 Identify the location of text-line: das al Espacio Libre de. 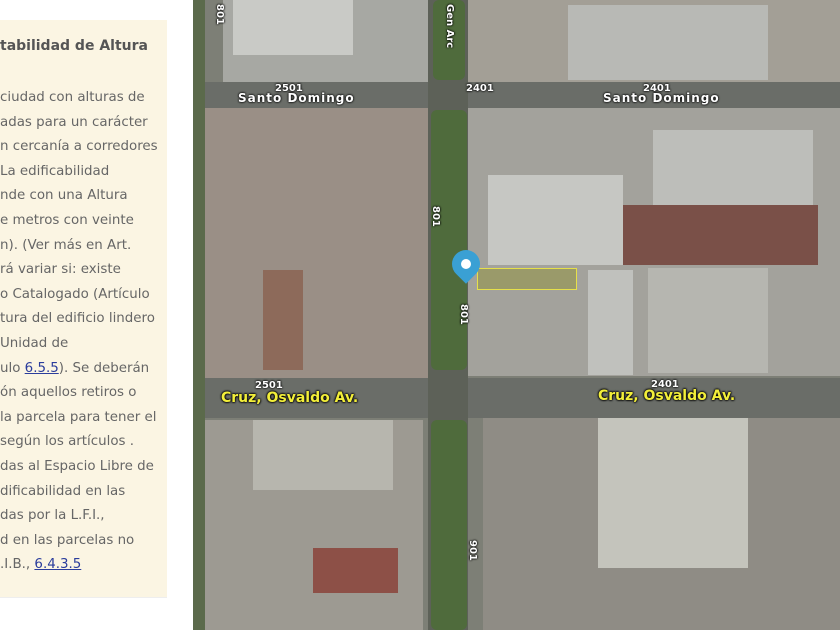
(77, 466).